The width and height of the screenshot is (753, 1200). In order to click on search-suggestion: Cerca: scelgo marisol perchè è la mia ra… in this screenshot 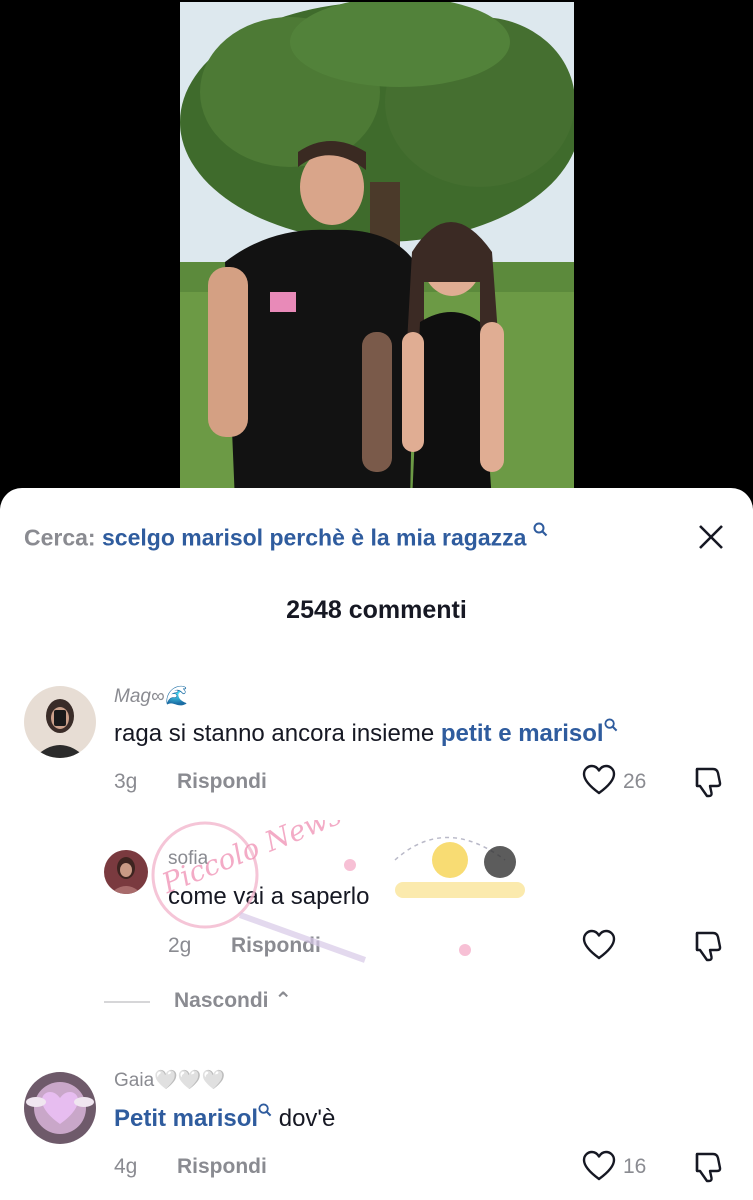, I will do `click(348, 539)`.